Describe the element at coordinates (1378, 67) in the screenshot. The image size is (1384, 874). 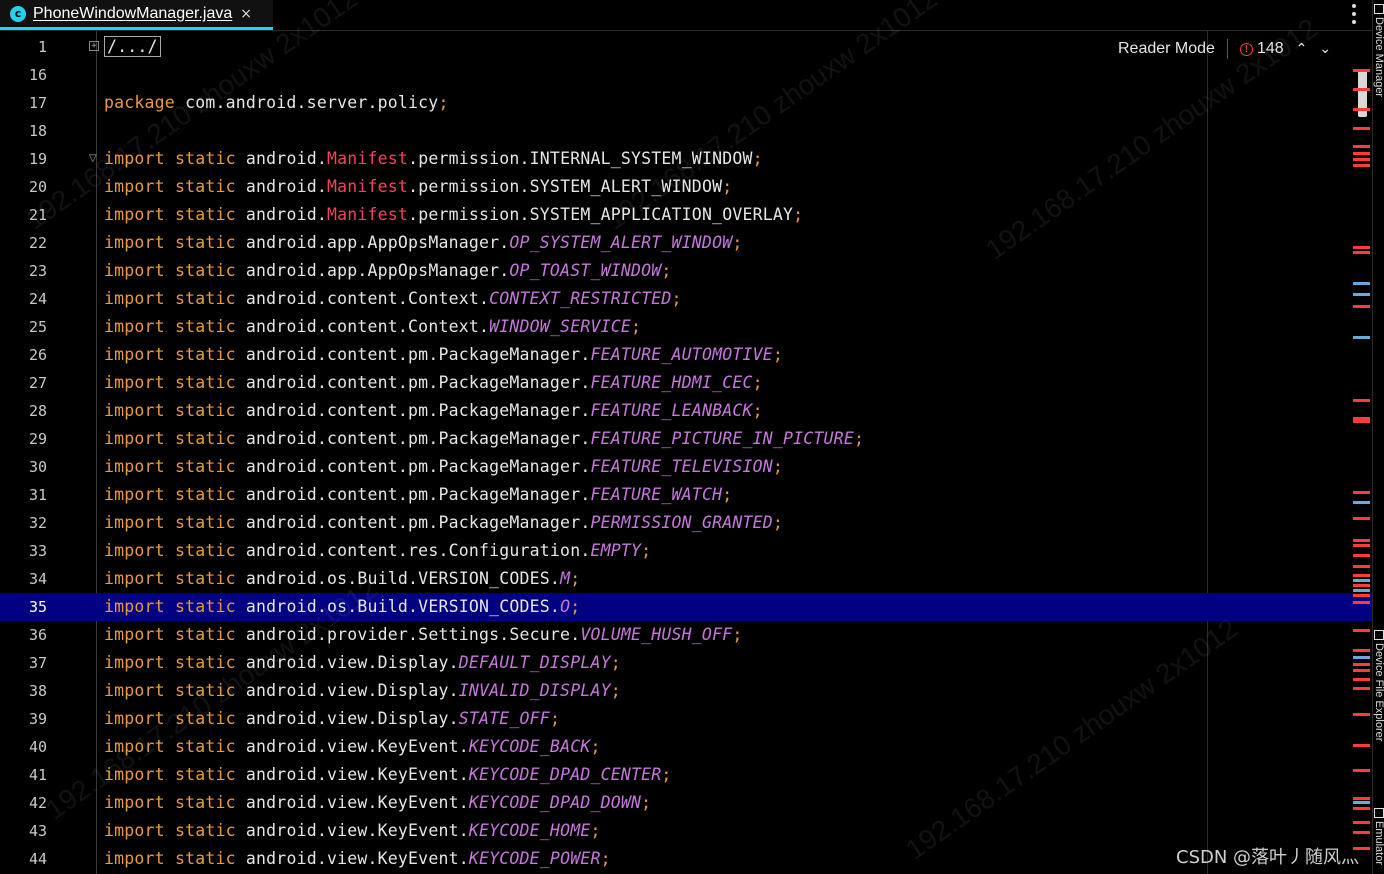
I see `tool-device-manager: Device Manager` at that location.